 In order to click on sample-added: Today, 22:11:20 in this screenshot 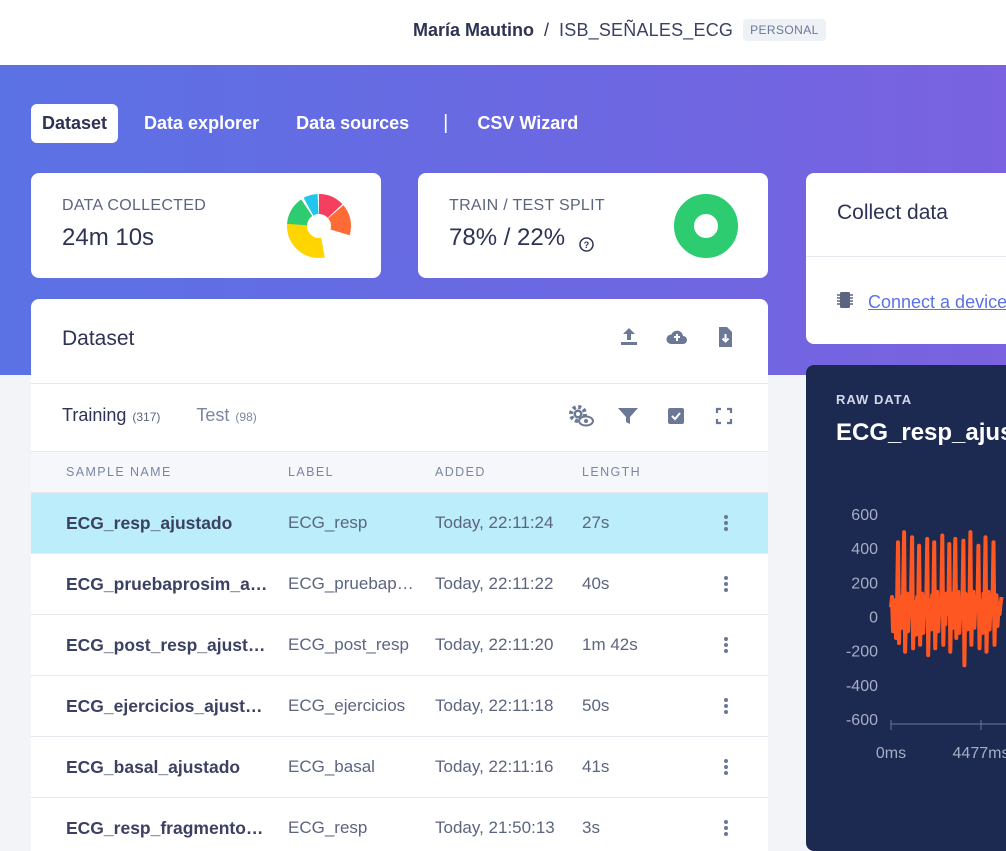, I will do `click(494, 644)`.